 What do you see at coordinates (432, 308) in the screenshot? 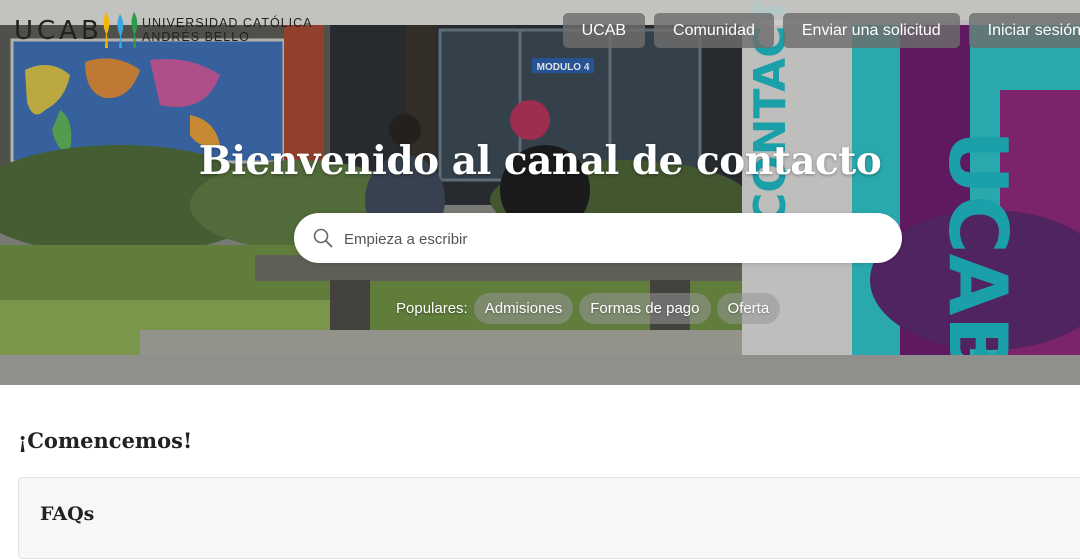
I see `popular-label: Populares:` at bounding box center [432, 308].